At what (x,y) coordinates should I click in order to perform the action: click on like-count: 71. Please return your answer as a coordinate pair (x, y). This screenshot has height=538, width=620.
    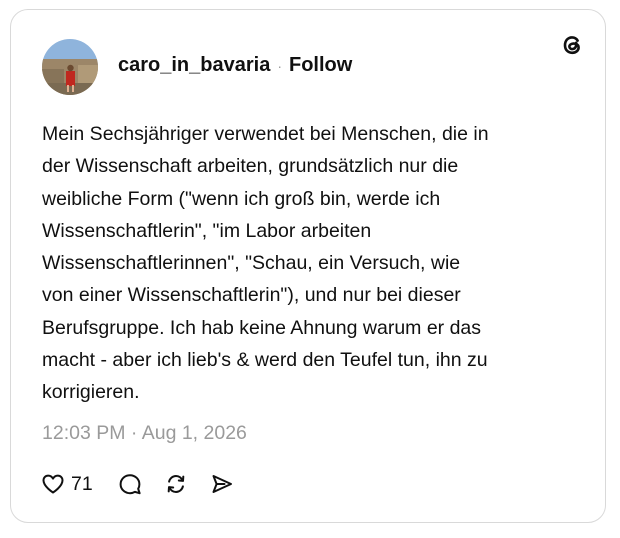
    Looking at the image, I should click on (82, 483).